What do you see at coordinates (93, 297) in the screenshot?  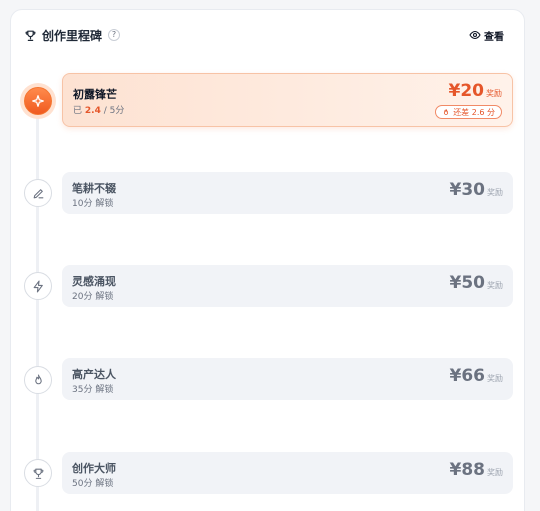 I see `unlock-text: 20分 解锁` at bounding box center [93, 297].